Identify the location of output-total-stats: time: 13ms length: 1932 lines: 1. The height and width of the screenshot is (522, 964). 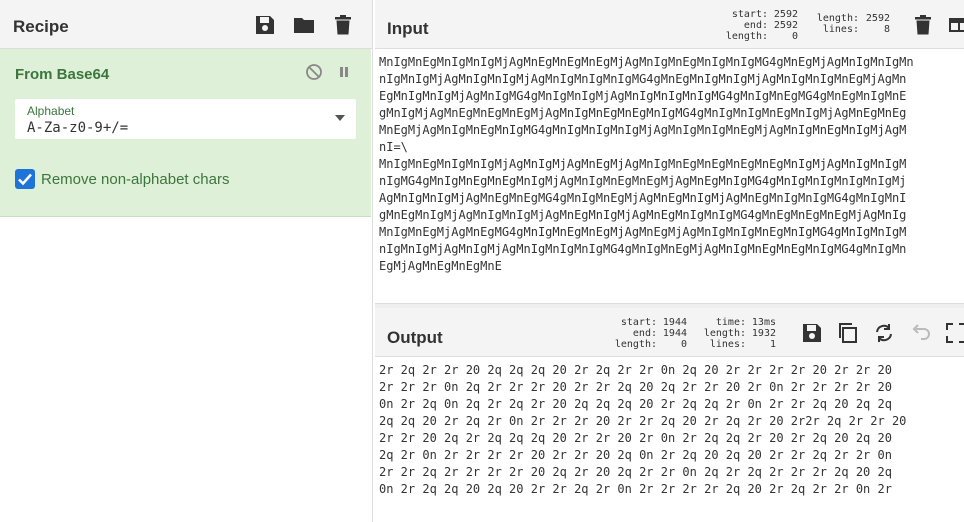
(737, 333).